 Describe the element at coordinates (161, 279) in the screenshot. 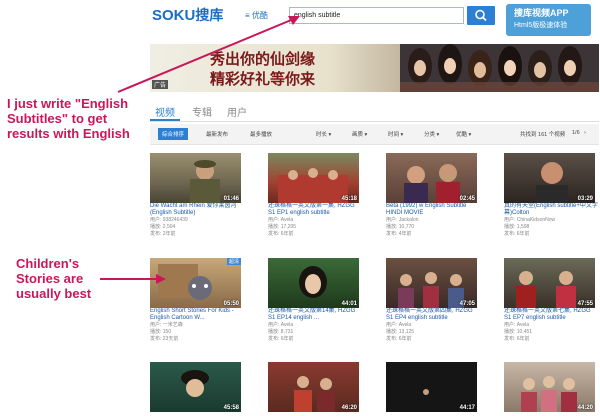

I see `arrow-head-icon` at that location.